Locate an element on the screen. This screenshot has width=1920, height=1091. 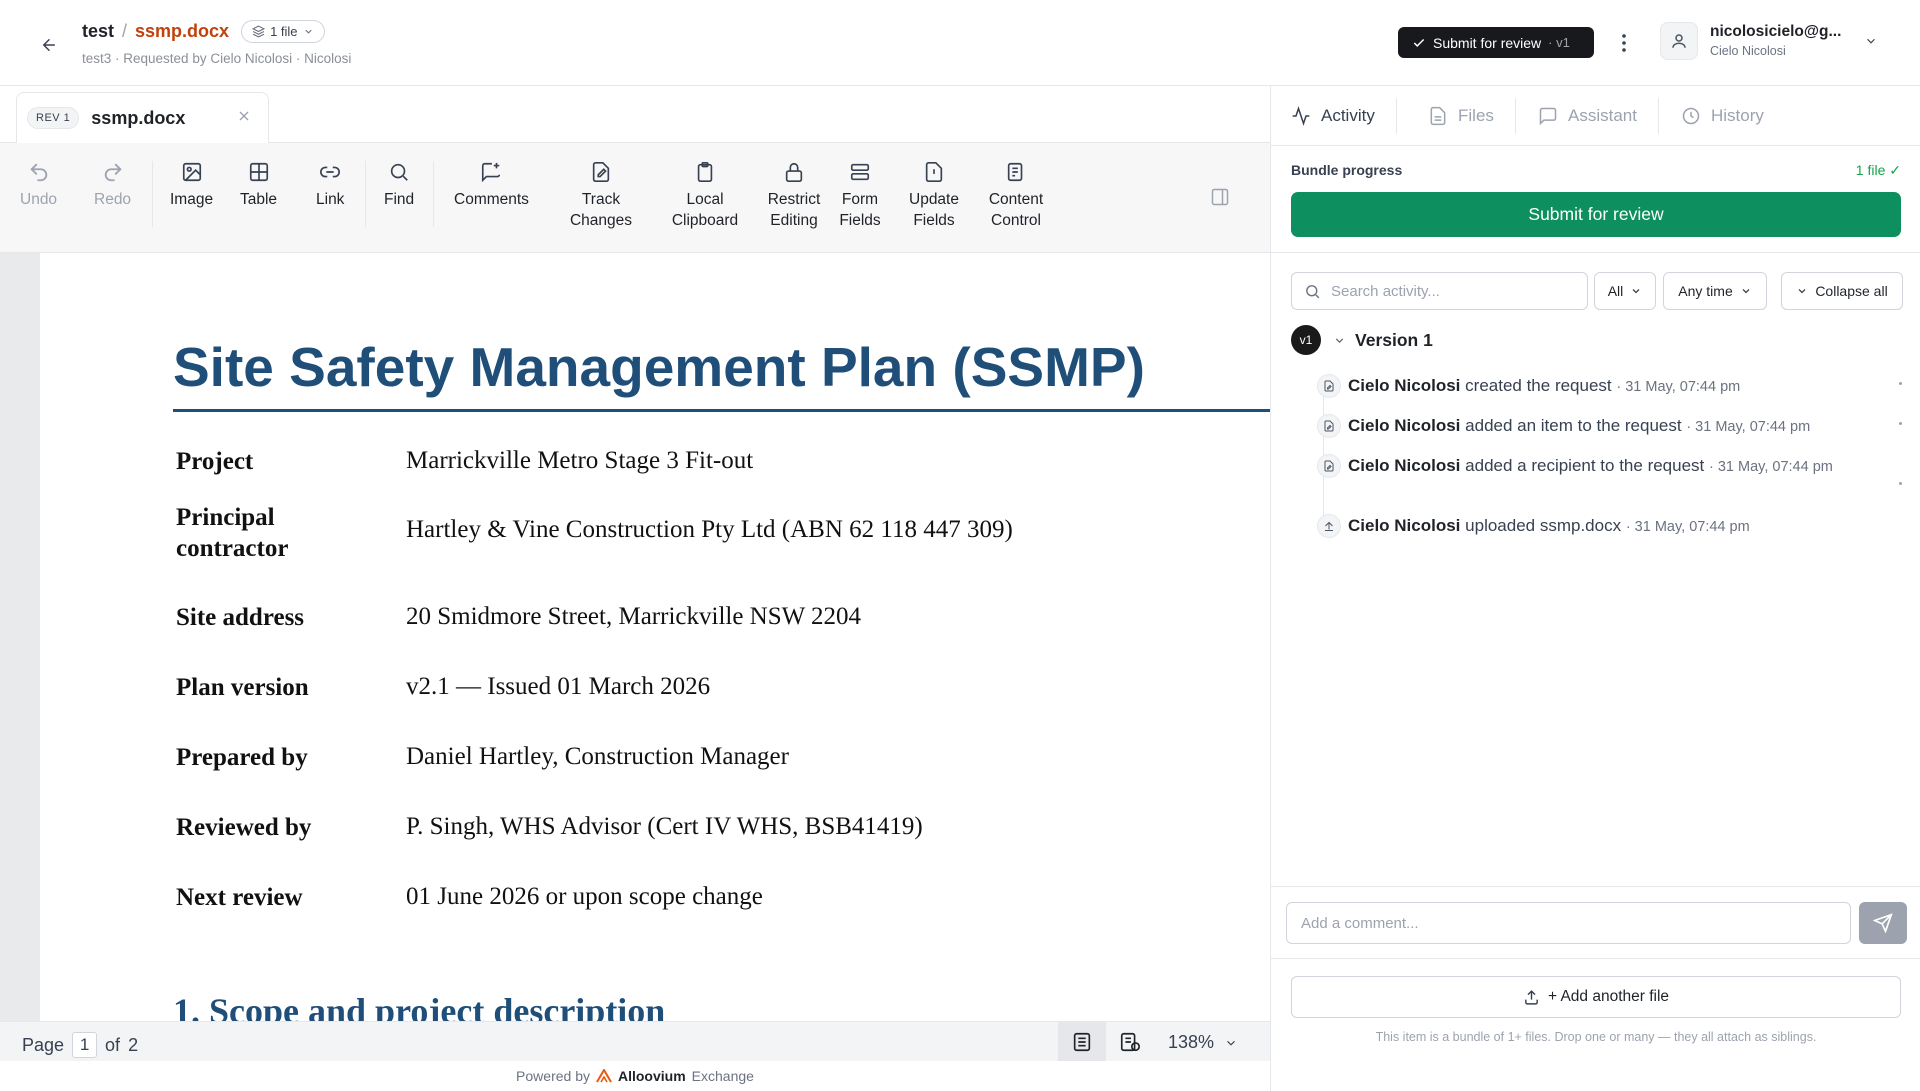
comments-button: Comments is located at coordinates (491, 186).